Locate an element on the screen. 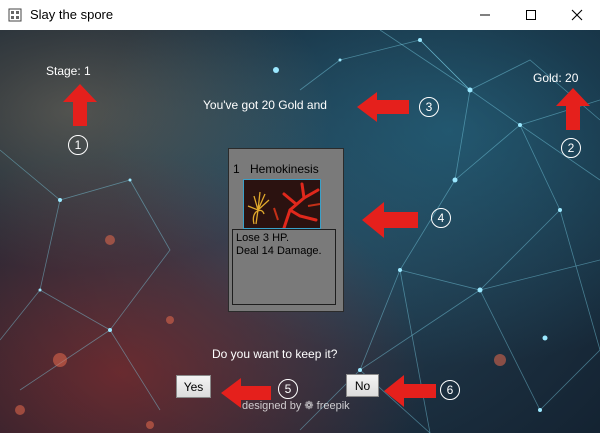  annotation-marker-2: 2 is located at coordinates (571, 148).